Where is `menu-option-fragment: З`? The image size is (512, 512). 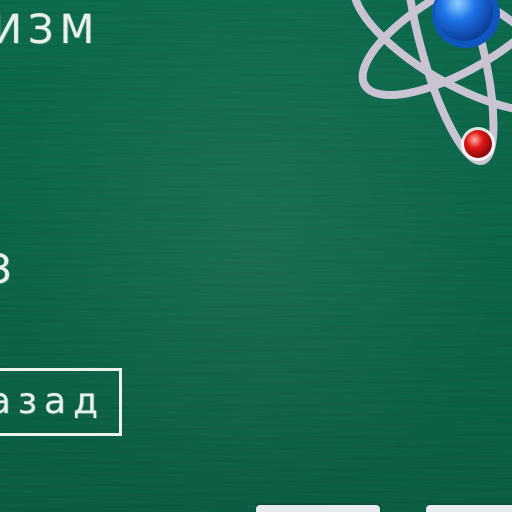 menu-option-fragment: З is located at coordinates (9, 270).